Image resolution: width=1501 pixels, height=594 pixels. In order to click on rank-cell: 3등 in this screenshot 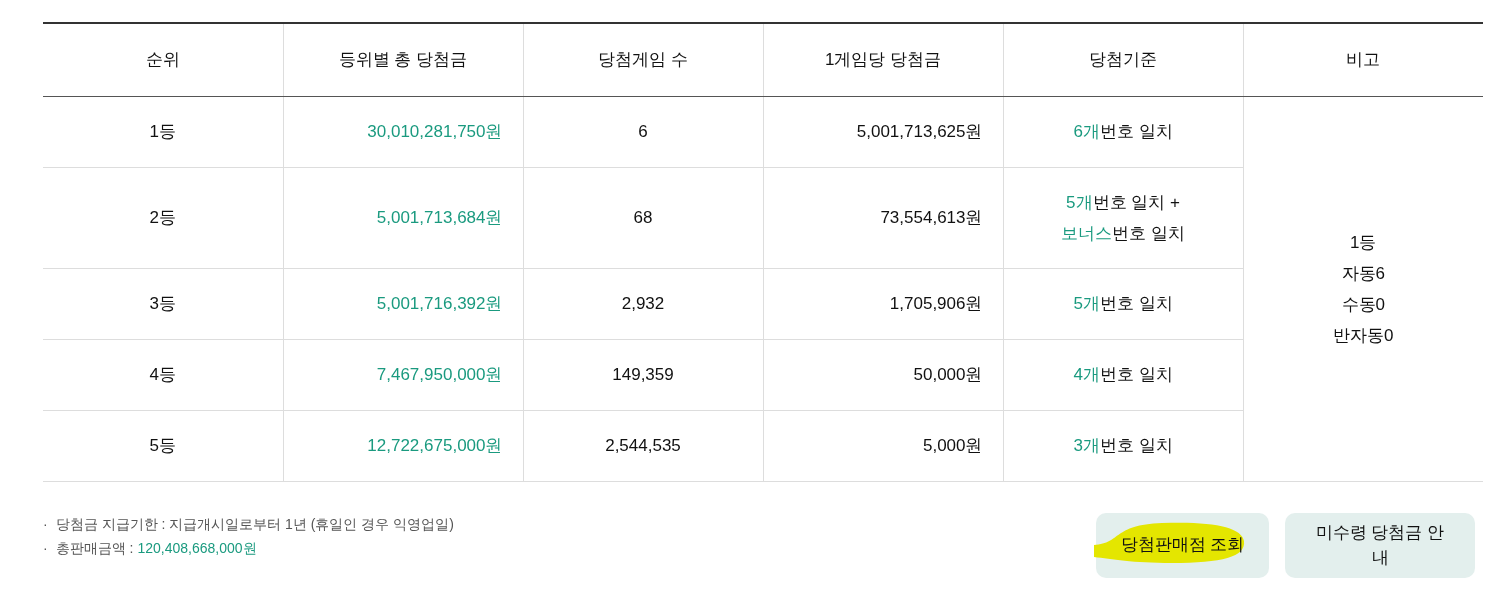, I will do `click(163, 303)`.